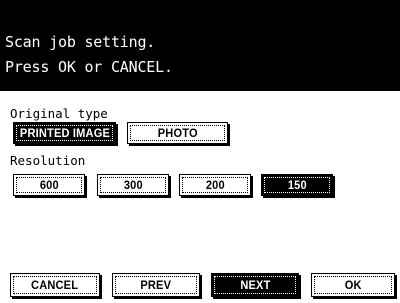  I want to click on resolution-150-button: 150, so click(297, 185).